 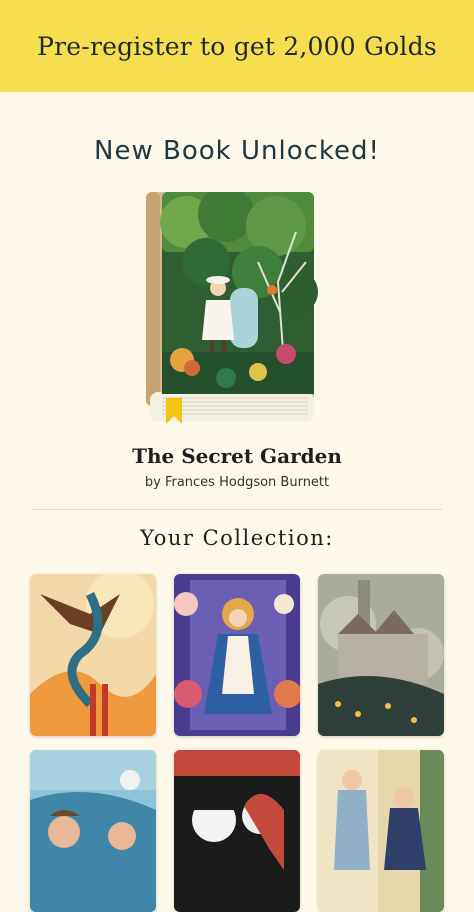 What do you see at coordinates (232, 306) in the screenshot?
I see `book-cover-image` at bounding box center [232, 306].